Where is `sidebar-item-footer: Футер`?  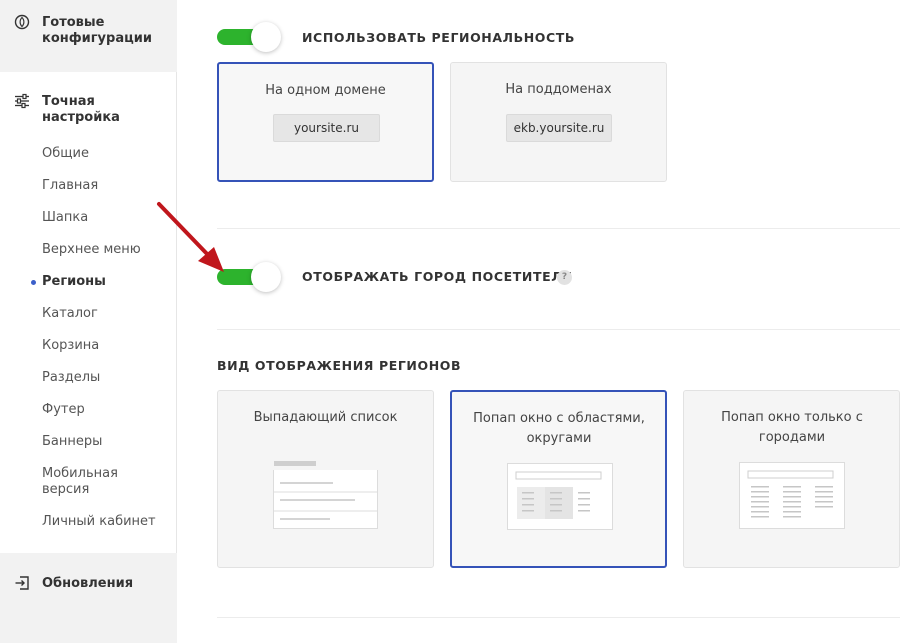 sidebar-item-footer: Футер is located at coordinates (63, 410).